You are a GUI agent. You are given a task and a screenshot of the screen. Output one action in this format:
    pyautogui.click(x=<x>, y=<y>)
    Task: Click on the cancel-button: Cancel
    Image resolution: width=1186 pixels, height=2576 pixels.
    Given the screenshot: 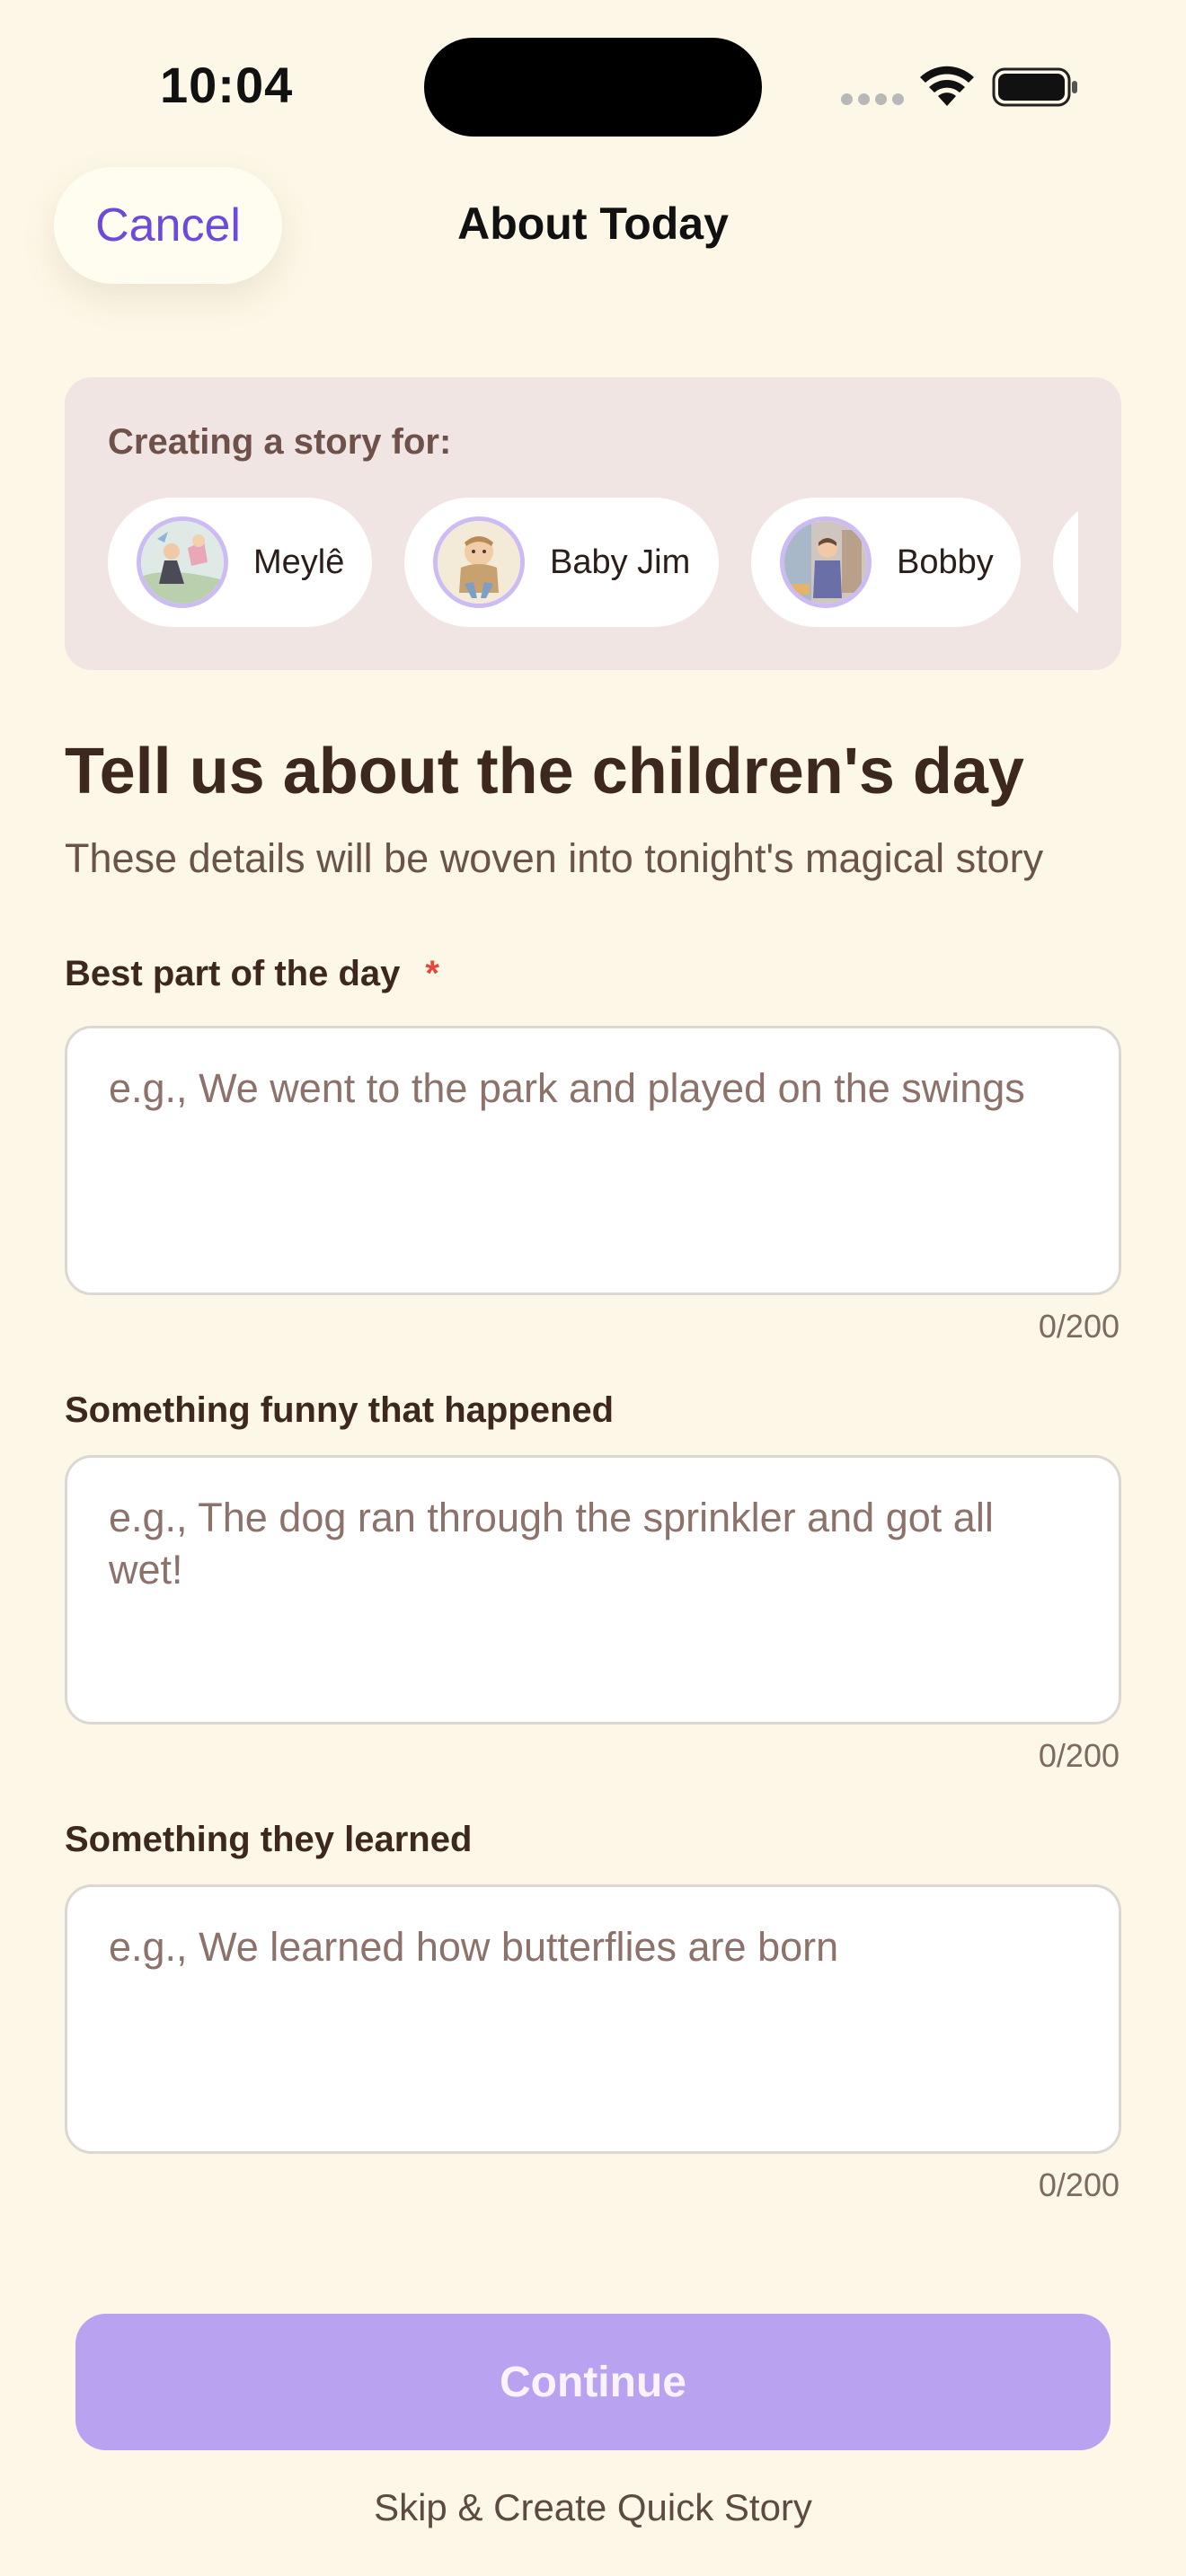 What is the action you would take?
    pyautogui.click(x=168, y=225)
    